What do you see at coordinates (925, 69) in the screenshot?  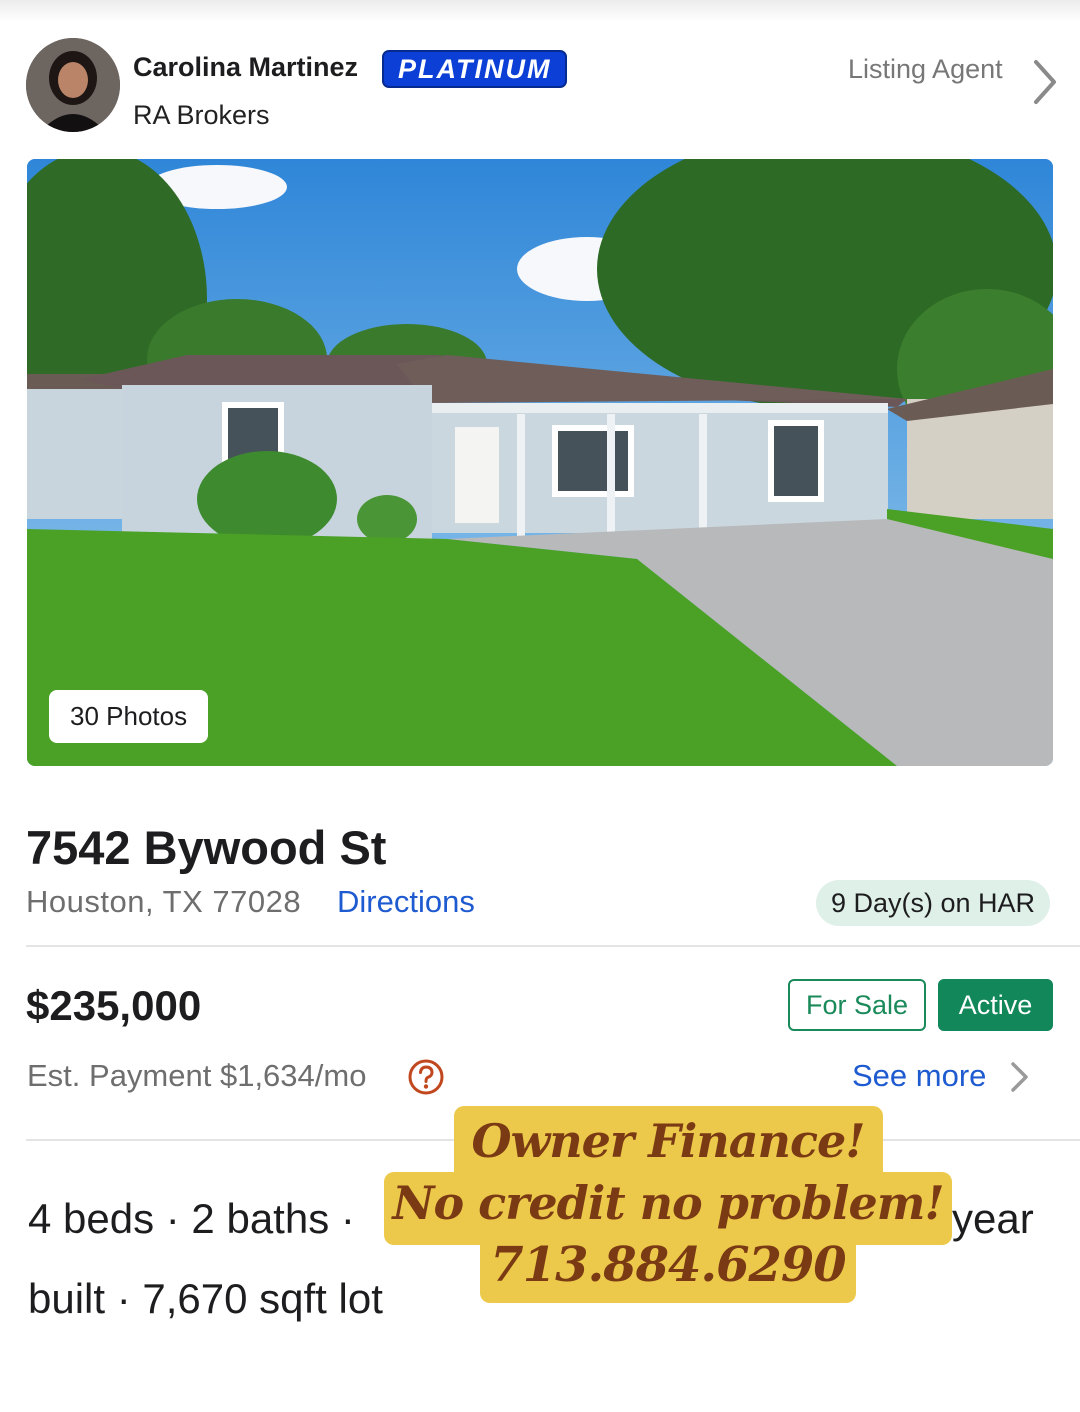 I see `listing-agent-link: Listing Agent` at bounding box center [925, 69].